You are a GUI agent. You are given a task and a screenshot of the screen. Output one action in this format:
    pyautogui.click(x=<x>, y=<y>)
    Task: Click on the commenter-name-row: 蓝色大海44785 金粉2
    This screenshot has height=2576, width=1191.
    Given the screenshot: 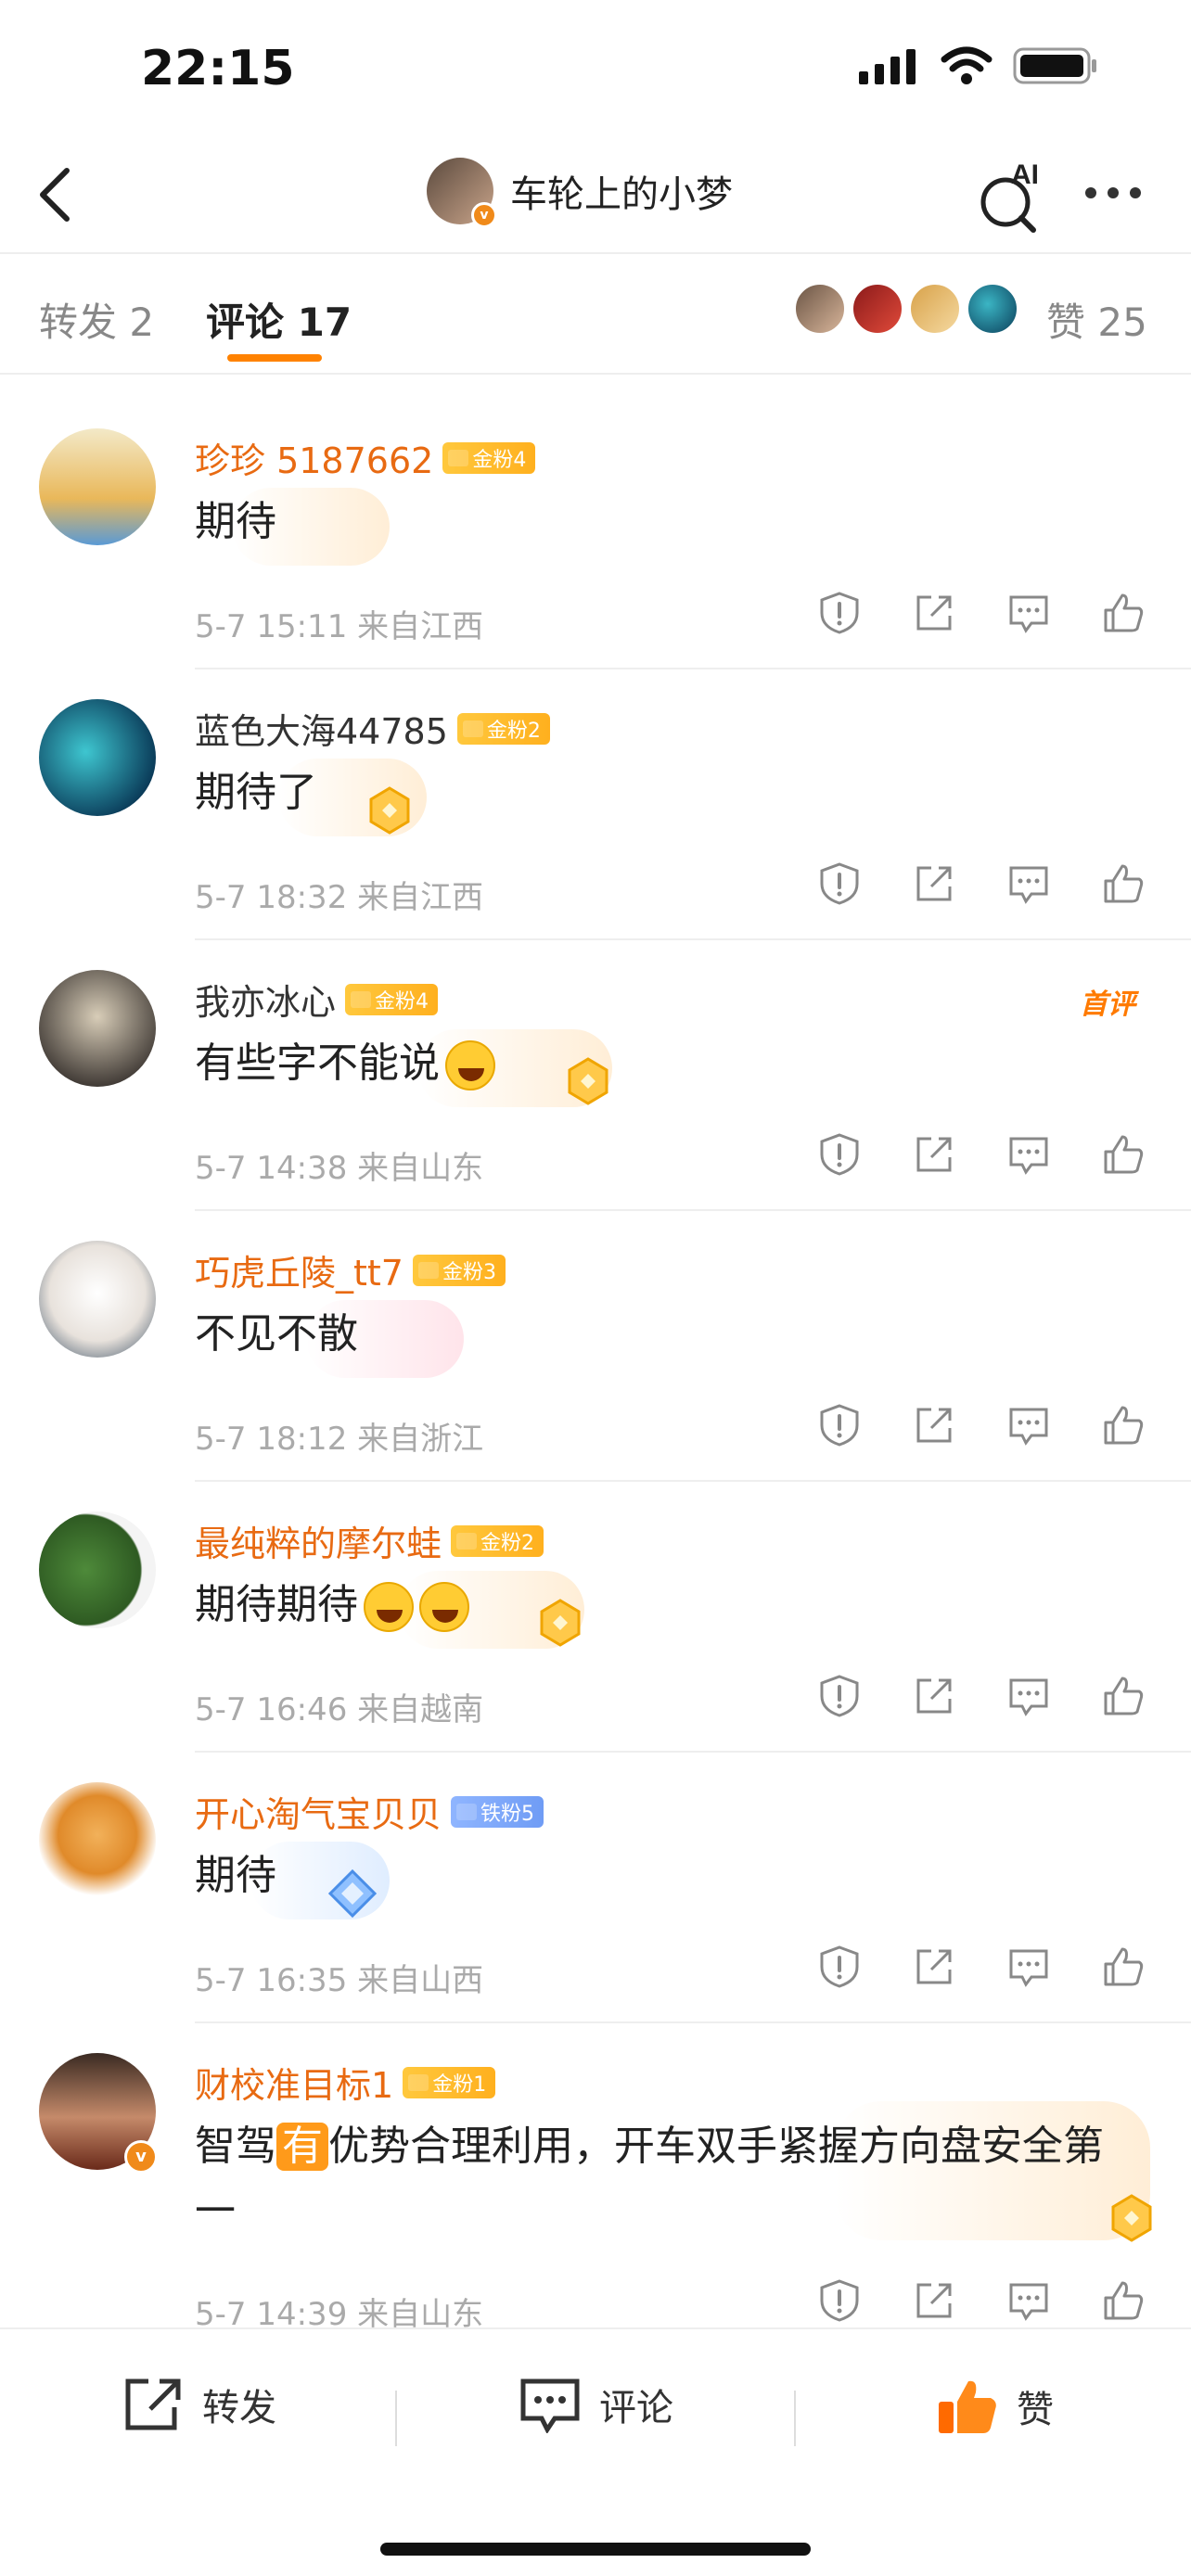 What is the action you would take?
    pyautogui.click(x=373, y=729)
    